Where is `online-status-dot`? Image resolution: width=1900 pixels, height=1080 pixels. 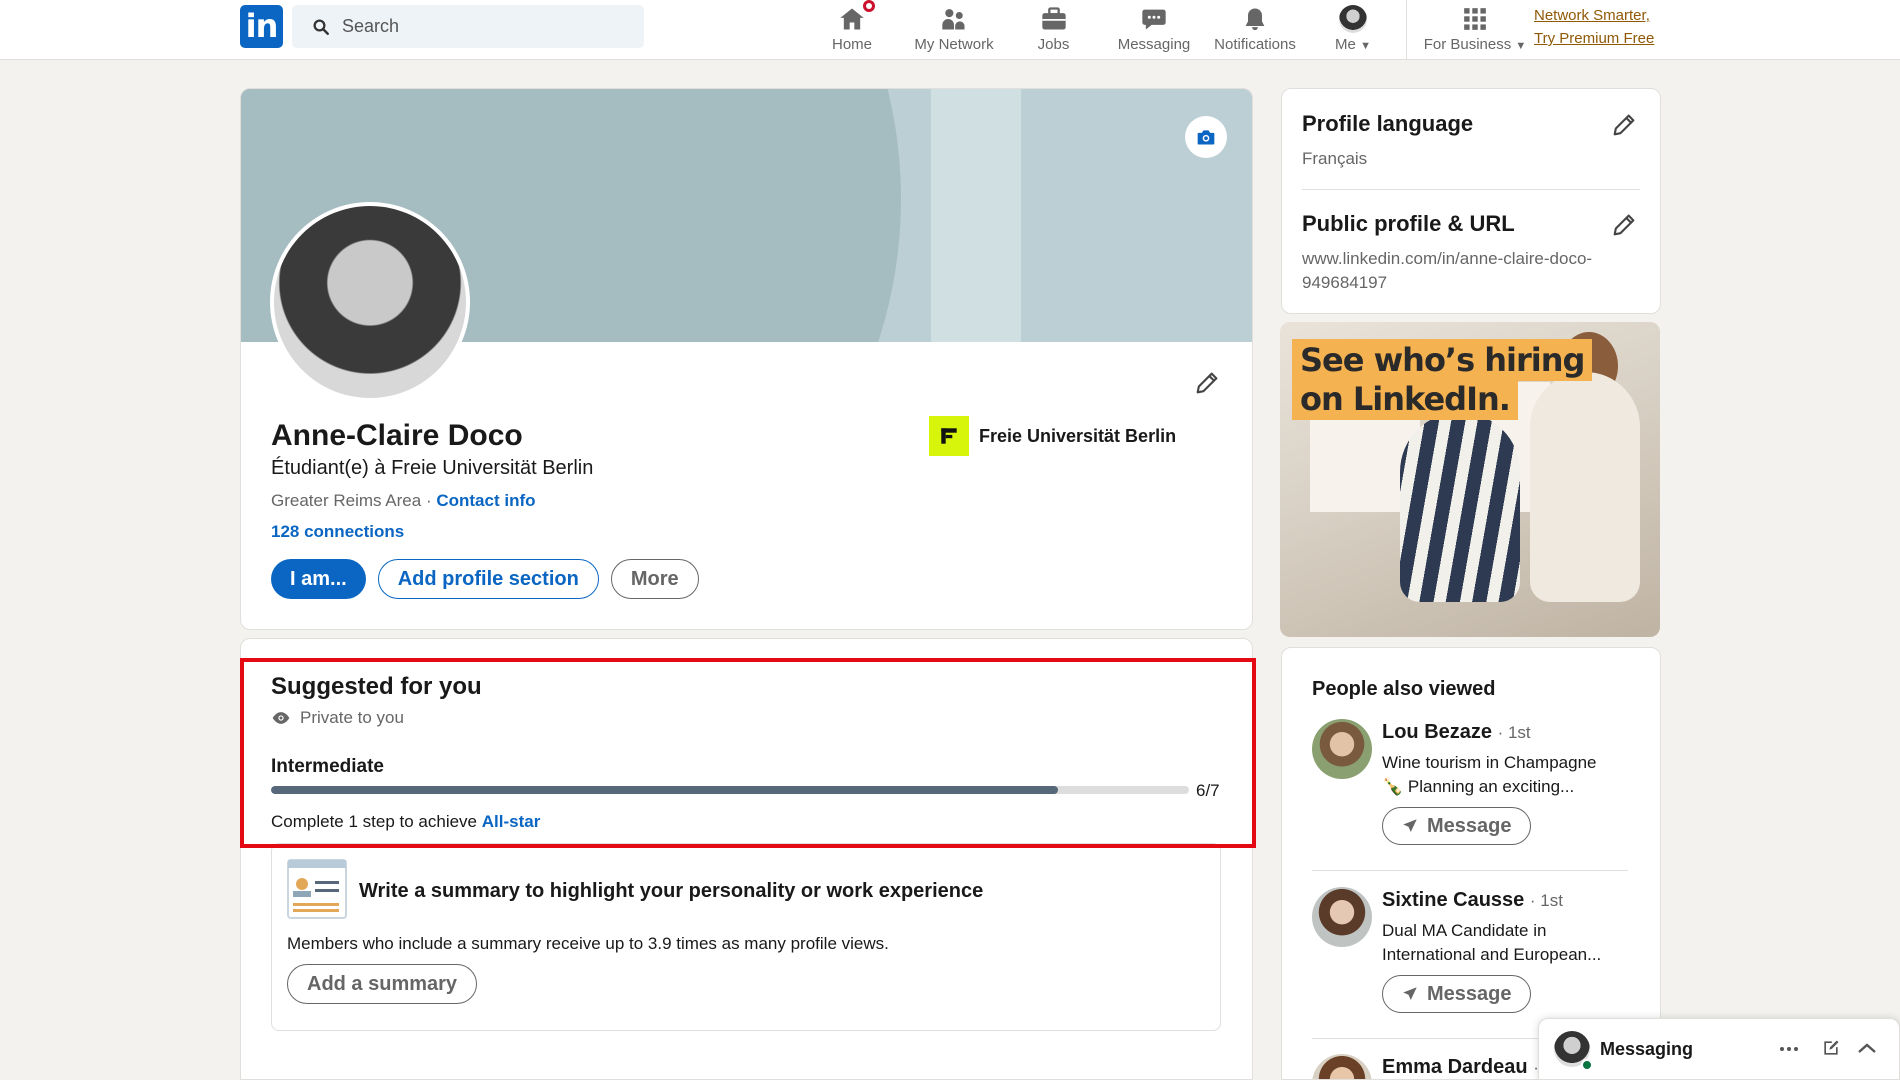
online-status-dot is located at coordinates (1587, 1065).